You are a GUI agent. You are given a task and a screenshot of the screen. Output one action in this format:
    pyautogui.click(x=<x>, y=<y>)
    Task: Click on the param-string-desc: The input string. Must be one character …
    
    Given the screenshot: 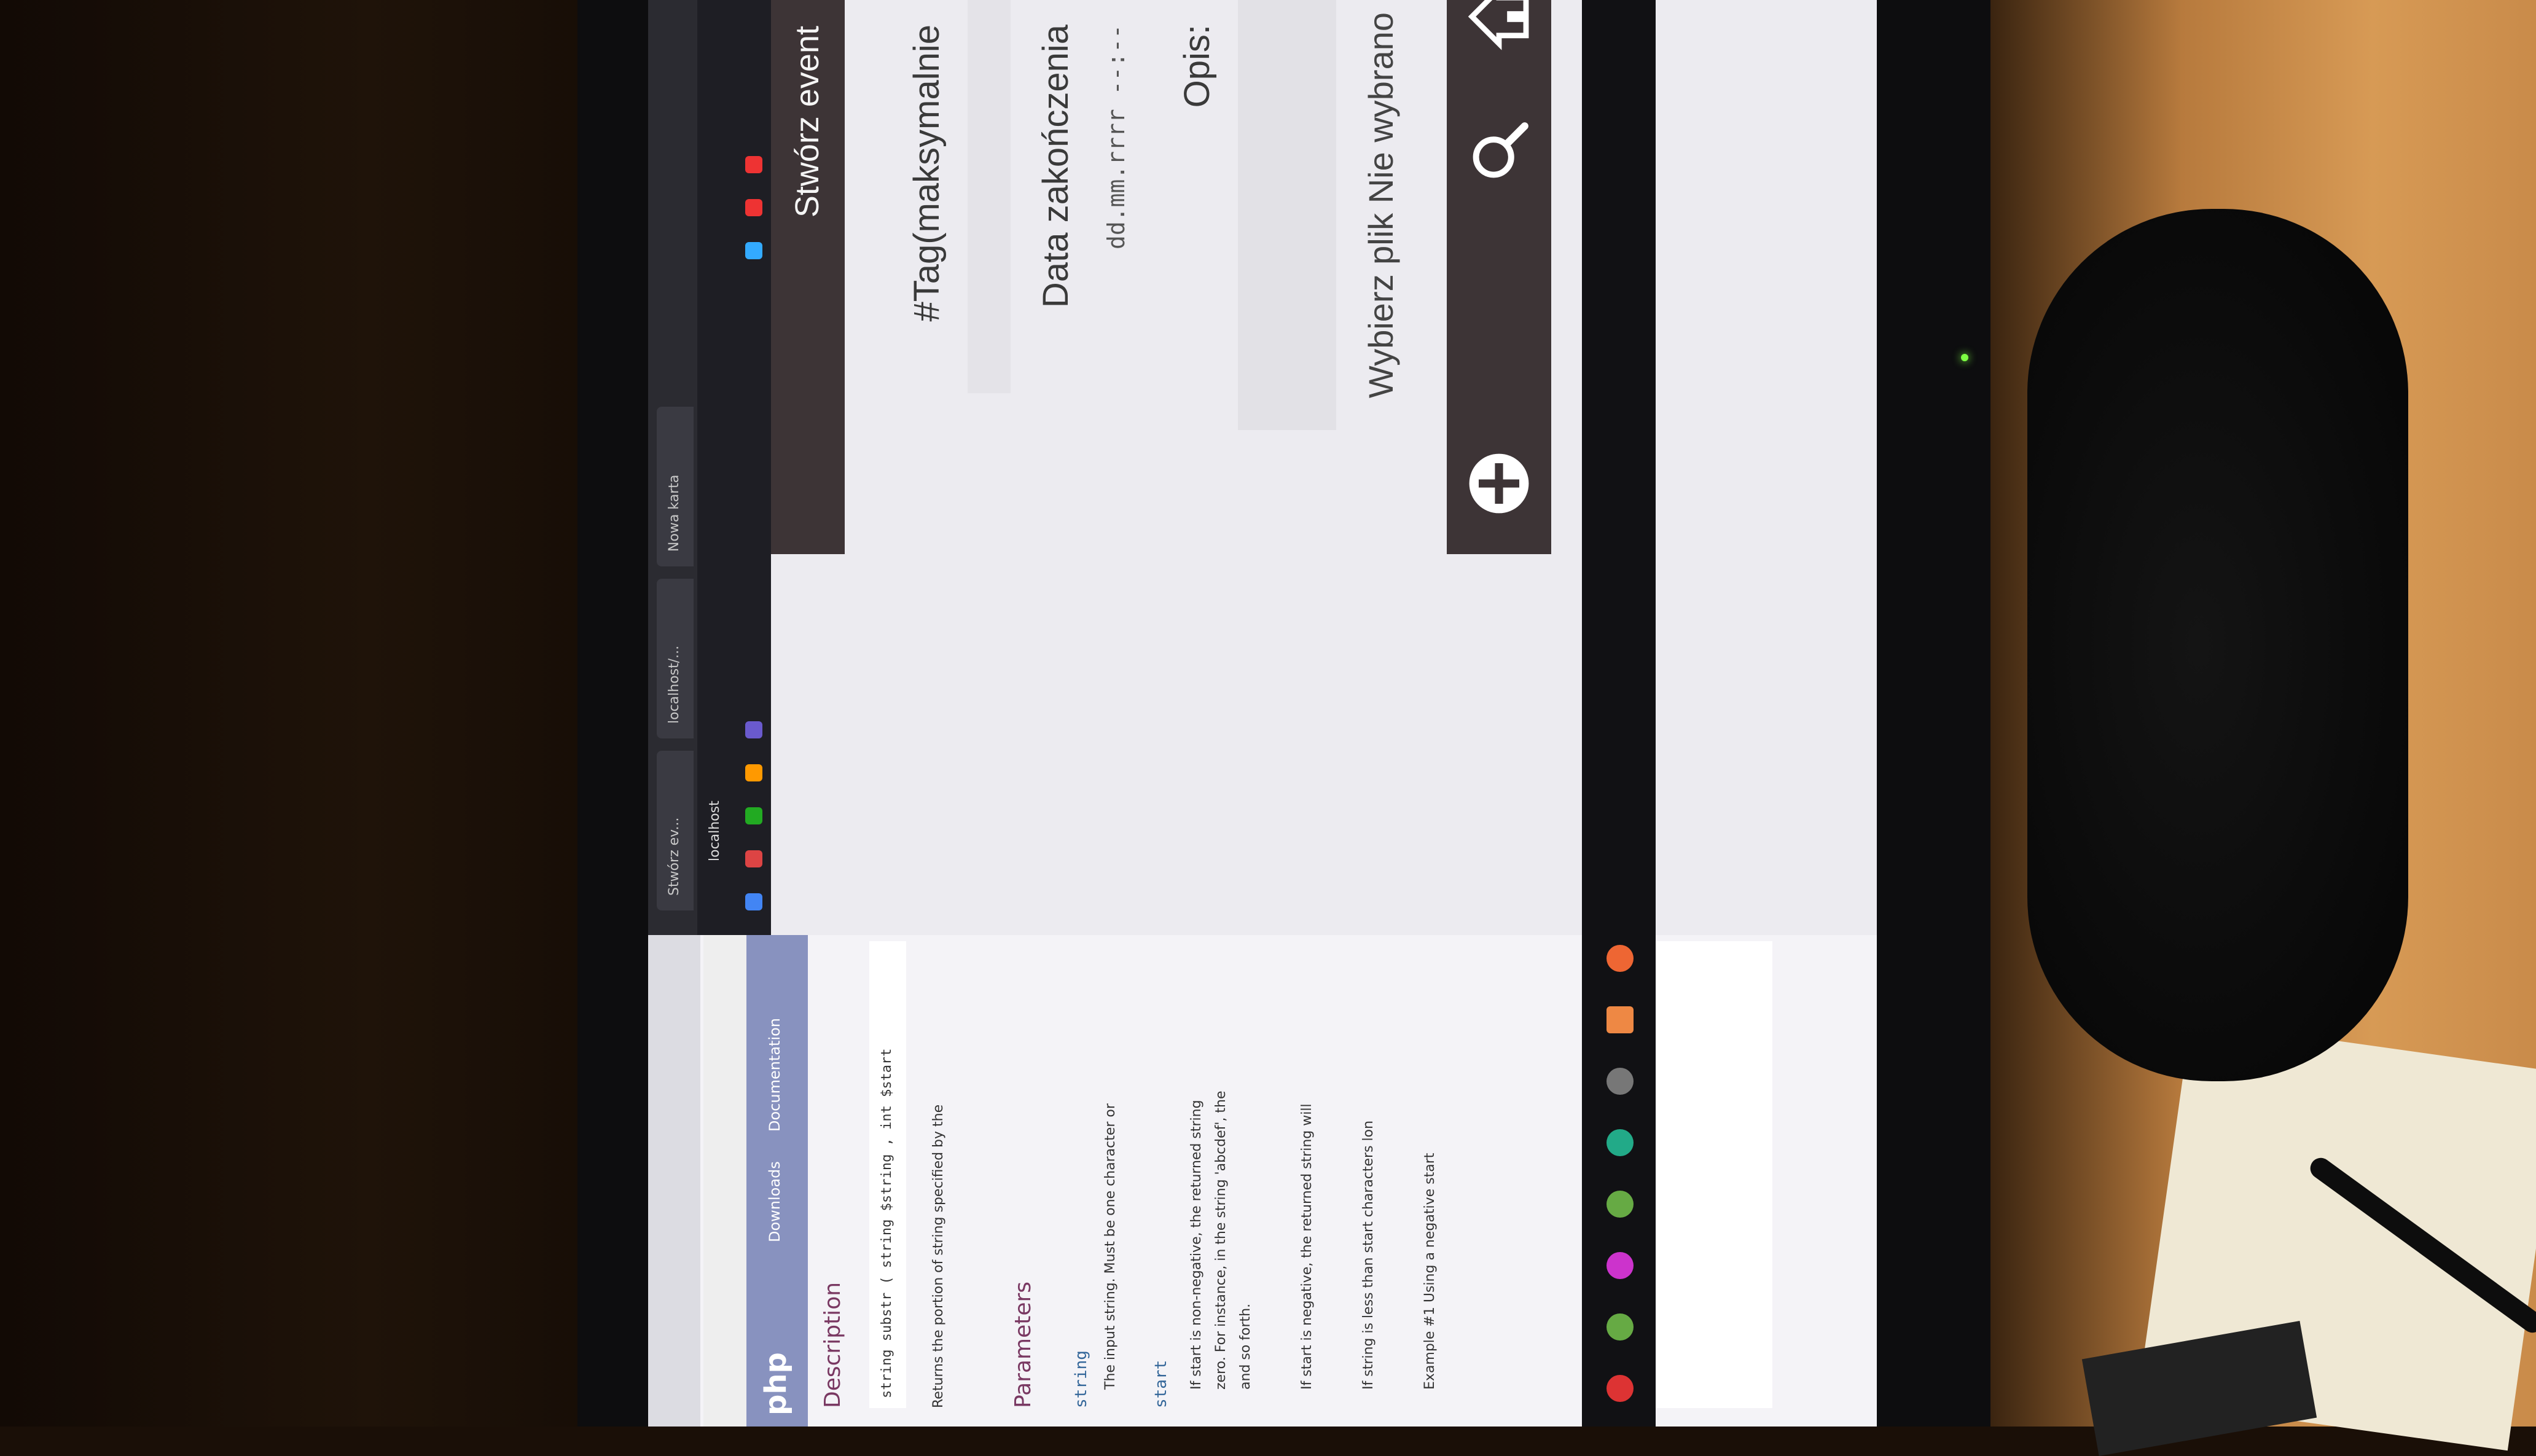 What is the action you would take?
    pyautogui.click(x=1110, y=1246)
    